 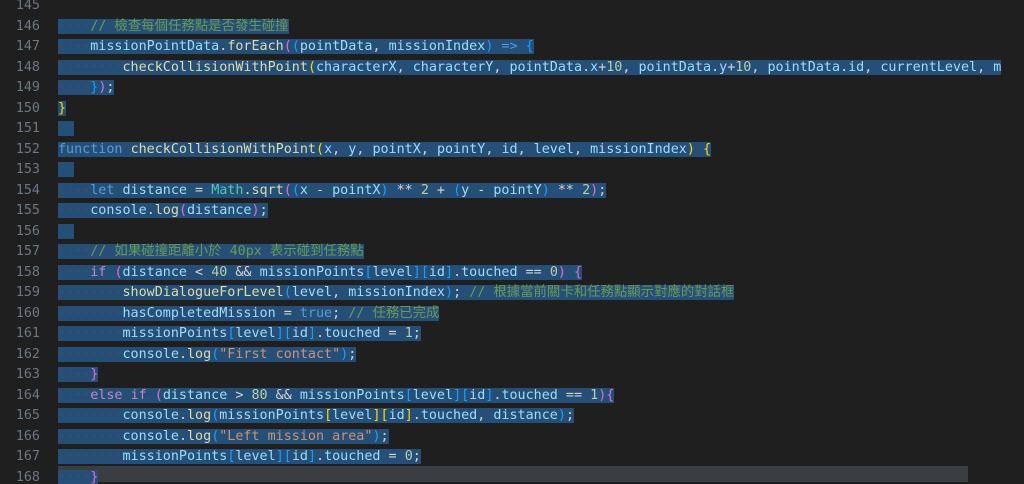 I want to click on code-line: 149 ····});, so click(x=512, y=88).